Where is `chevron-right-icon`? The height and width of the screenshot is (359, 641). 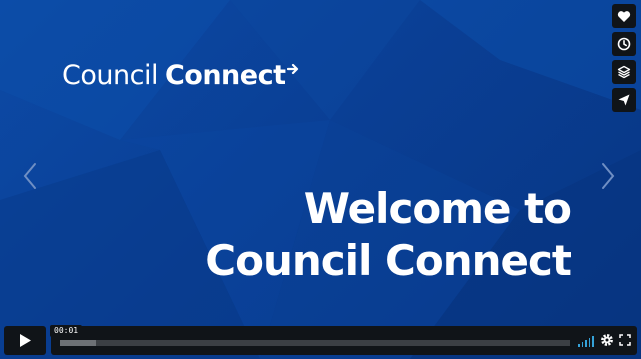 chevron-right-icon is located at coordinates (608, 176).